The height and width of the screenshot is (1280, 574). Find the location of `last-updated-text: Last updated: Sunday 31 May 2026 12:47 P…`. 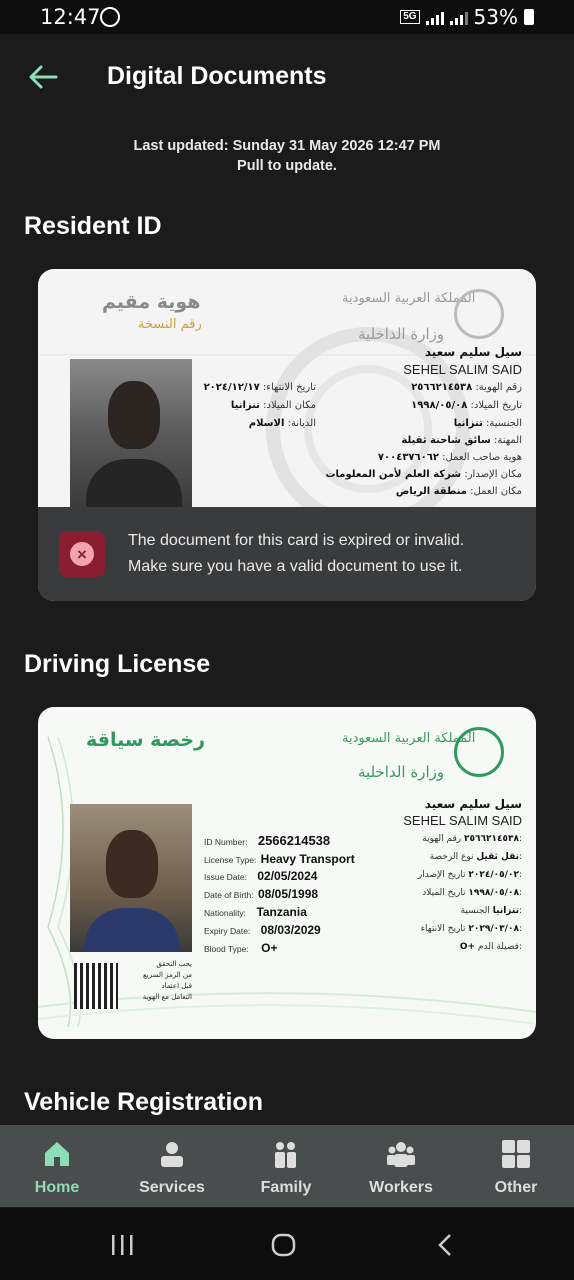

last-updated-text: Last updated: Sunday 31 May 2026 12:47 P… is located at coordinates (287, 146).